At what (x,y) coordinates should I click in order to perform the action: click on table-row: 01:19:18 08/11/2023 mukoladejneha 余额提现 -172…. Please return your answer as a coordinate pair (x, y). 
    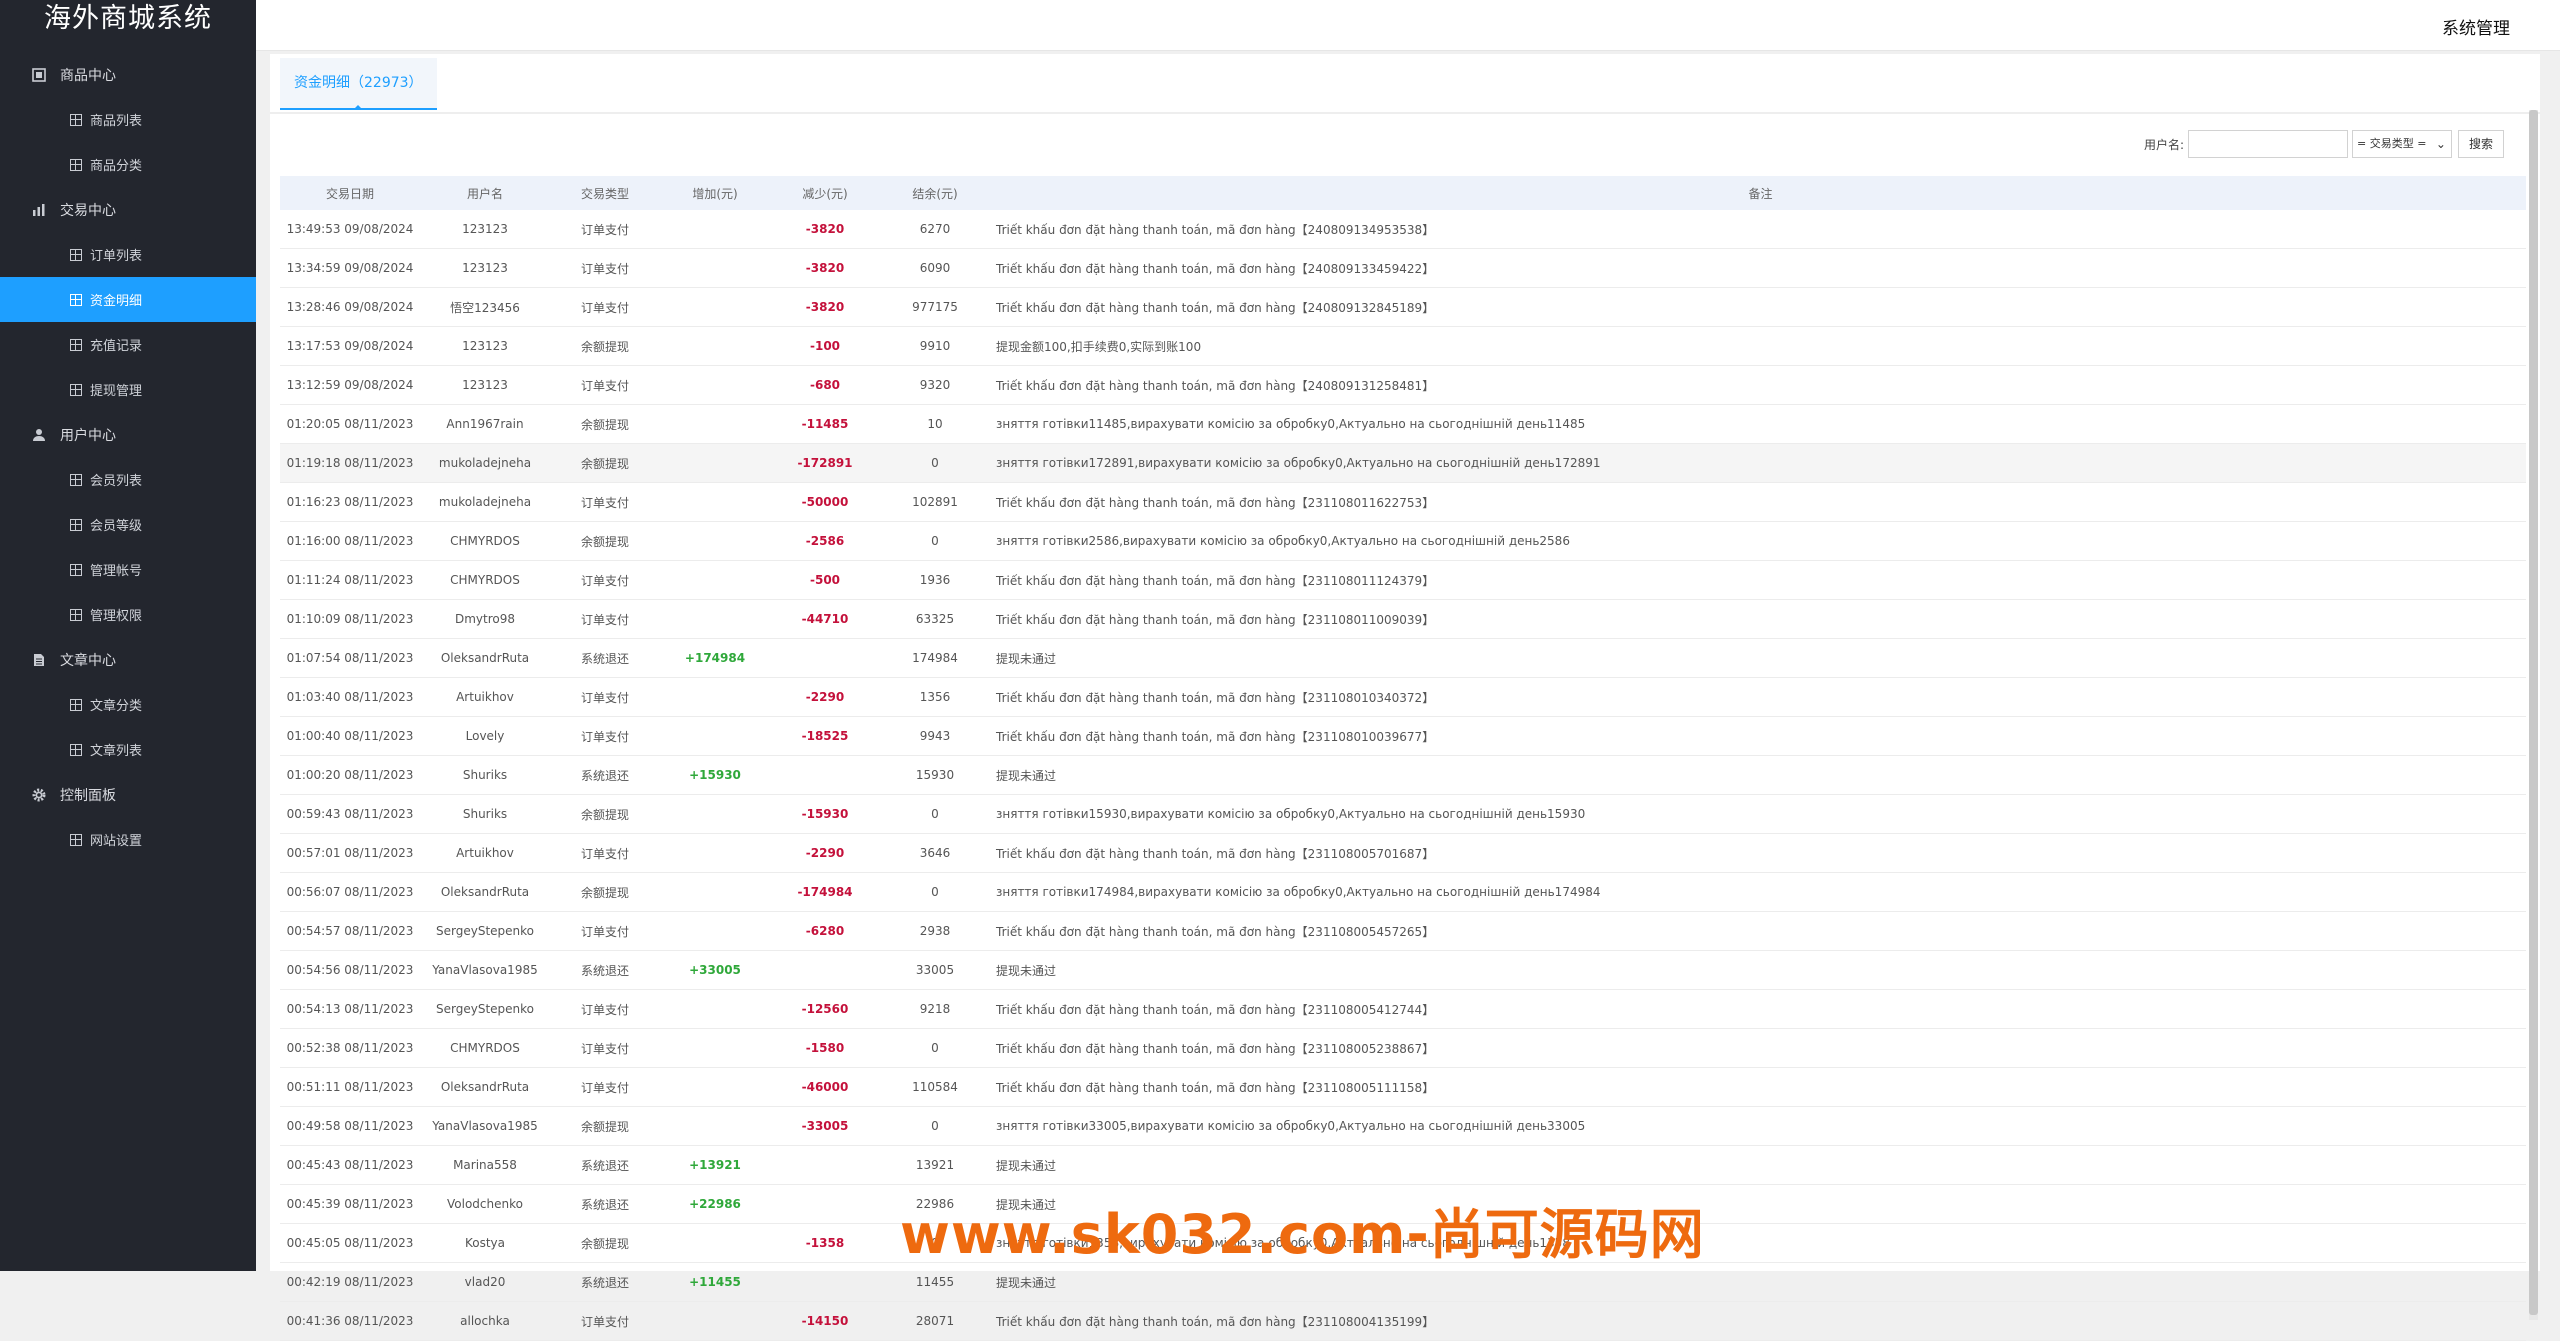
    Looking at the image, I should click on (1403, 463).